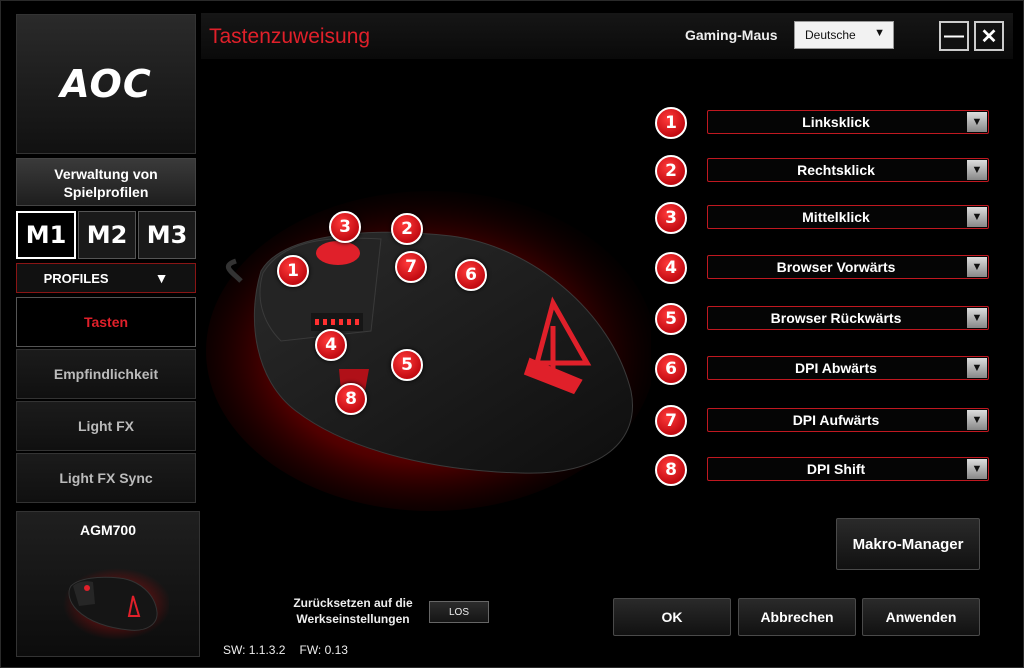  Describe the element at coordinates (671, 369) in the screenshot. I see `assignment-badge-6: 6` at that location.